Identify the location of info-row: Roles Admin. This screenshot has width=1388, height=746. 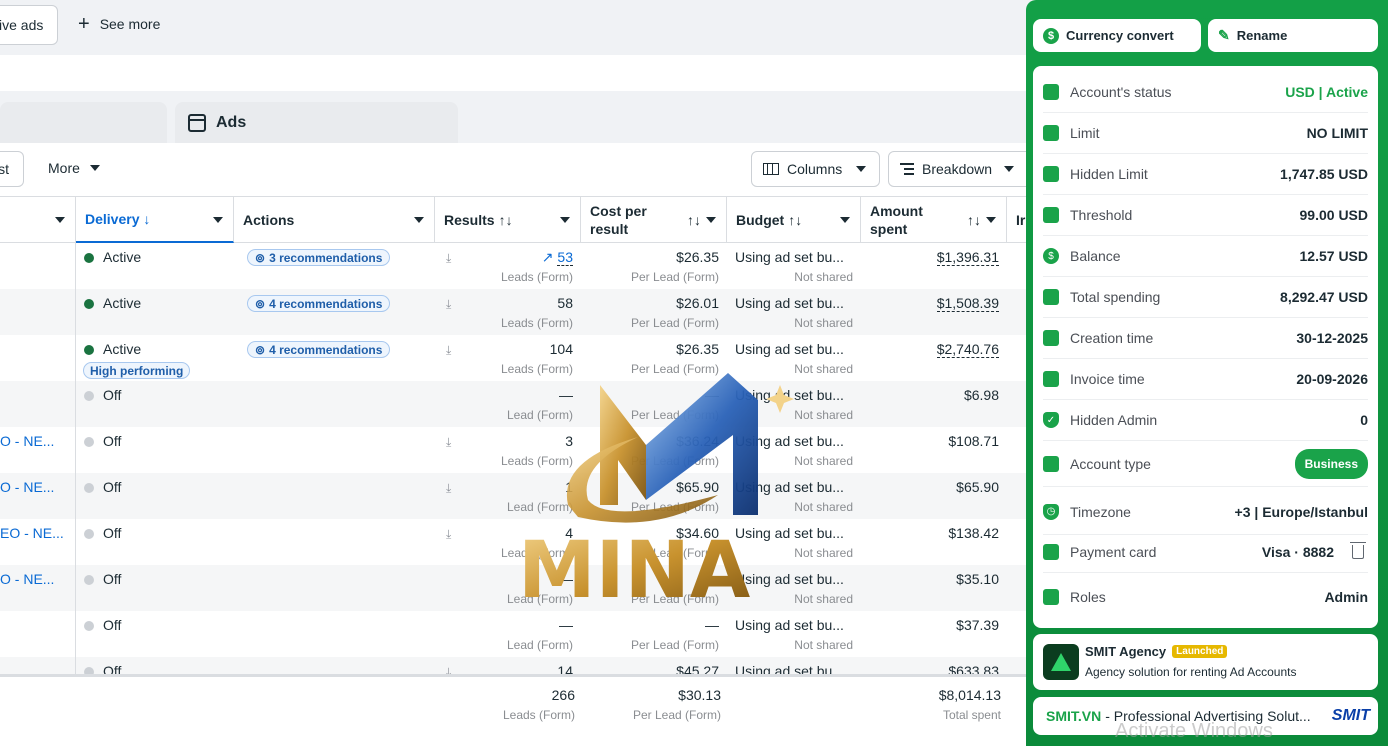
(1205, 596).